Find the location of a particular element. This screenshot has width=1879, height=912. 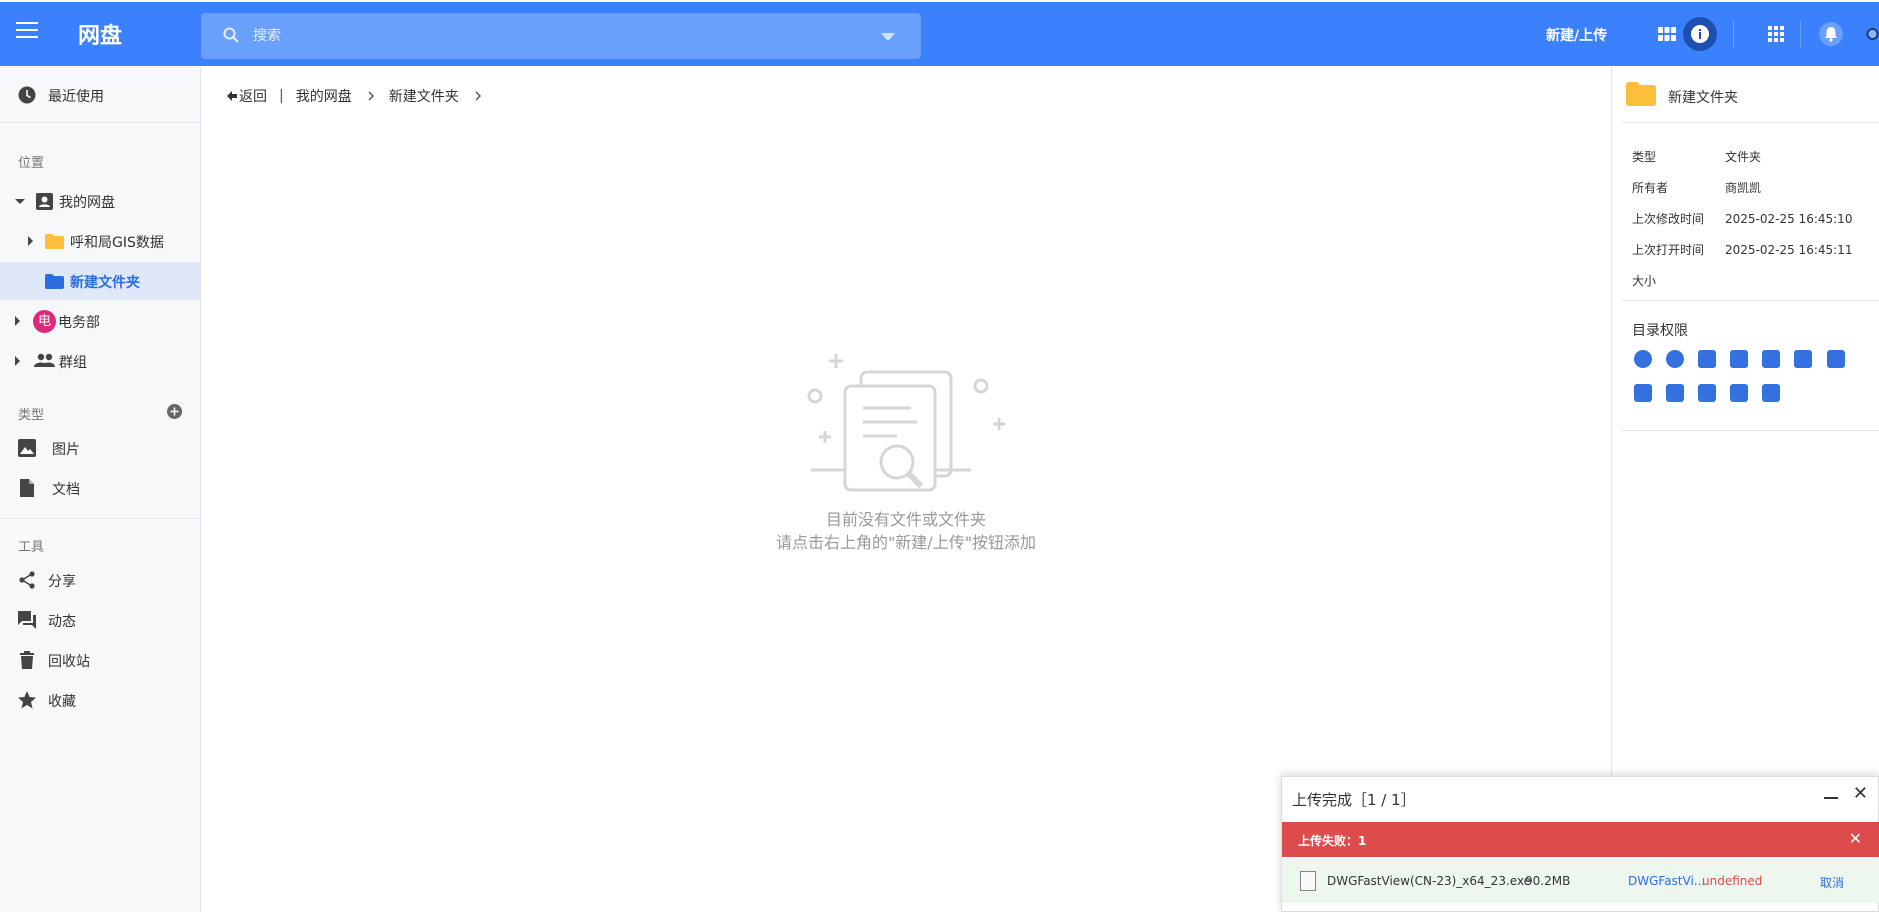

sidebar-item-label: 我的网盘 is located at coordinates (87, 203).